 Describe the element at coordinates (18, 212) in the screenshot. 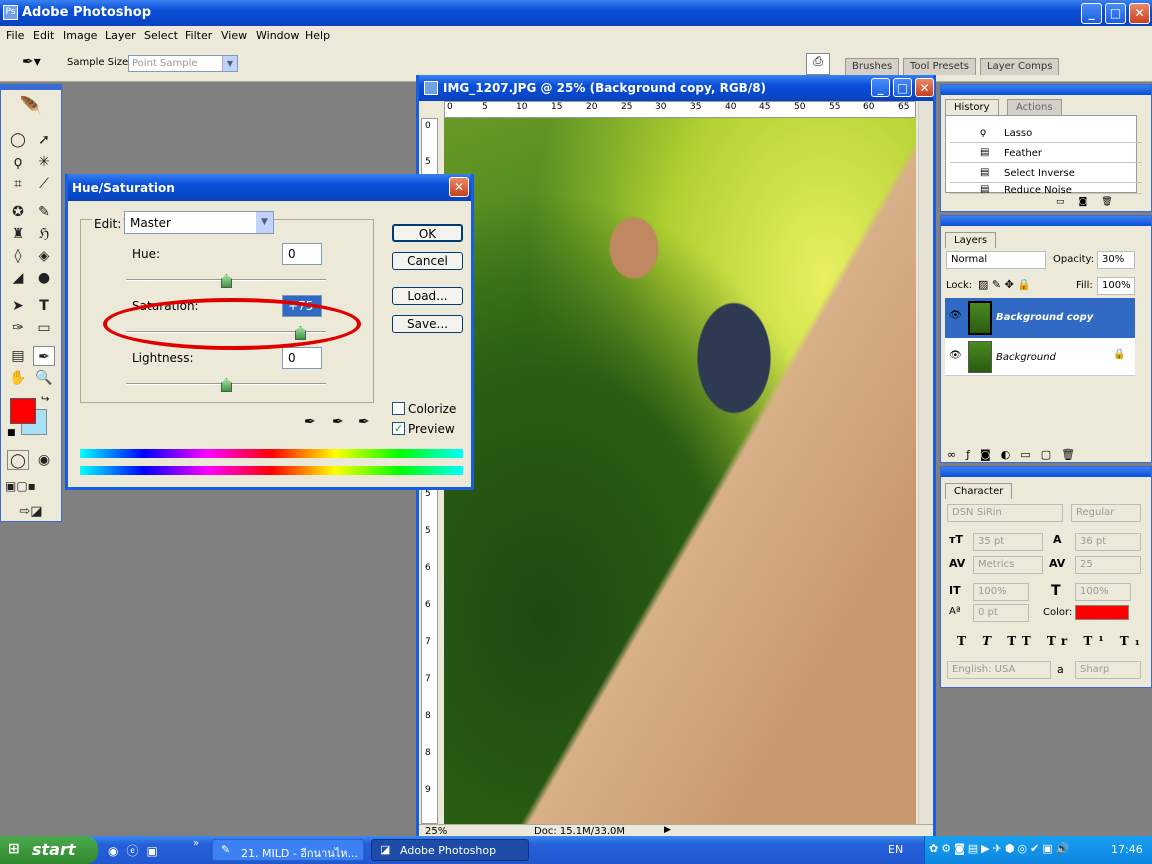

I see `healing-brush-tool-icon: ✪` at that location.